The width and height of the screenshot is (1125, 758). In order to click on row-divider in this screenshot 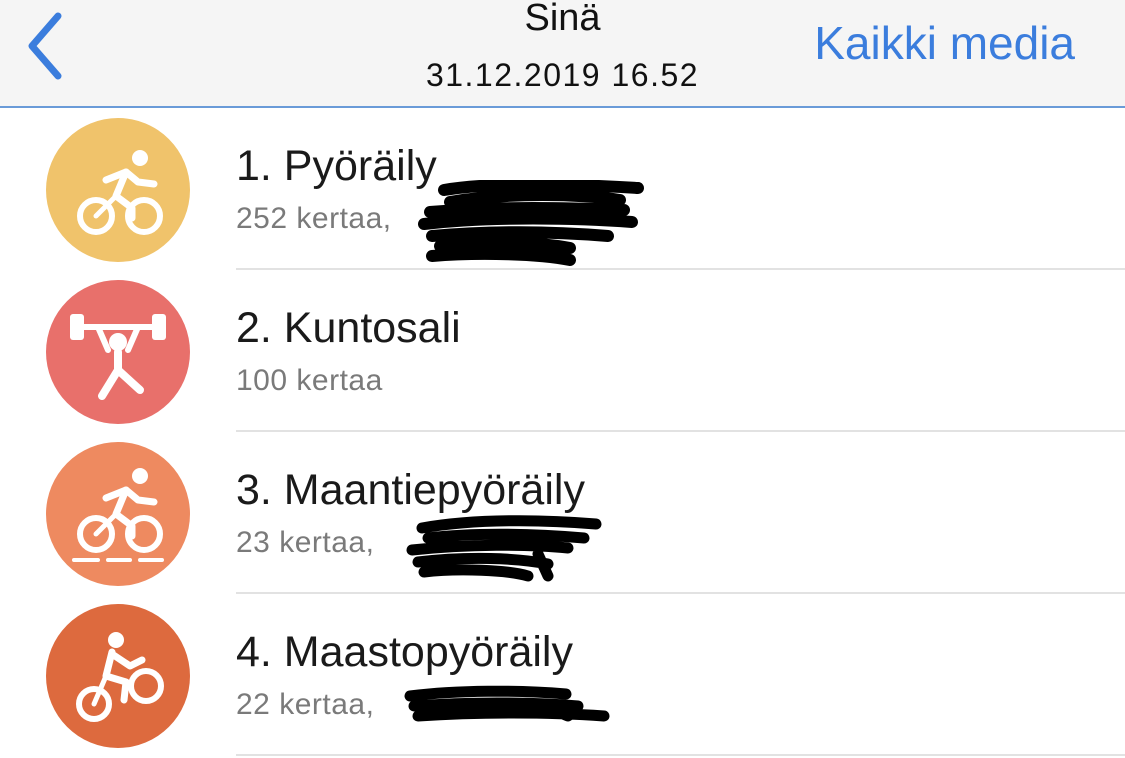, I will do `click(680, 755)`.